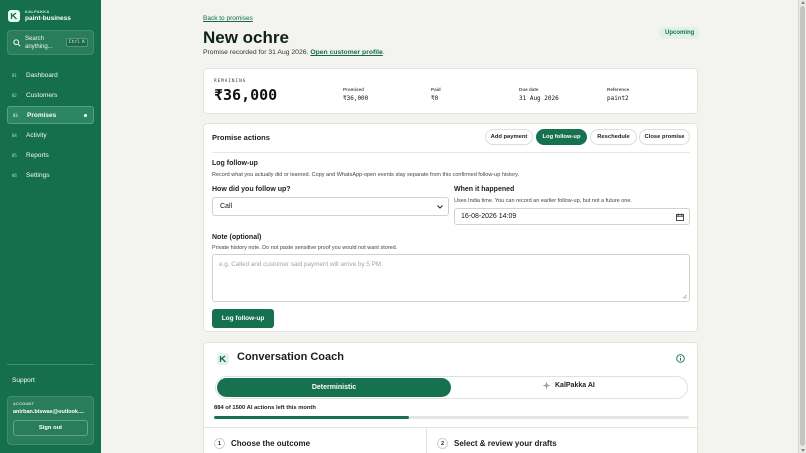  I want to click on workspace-name: paint-business, so click(48, 18).